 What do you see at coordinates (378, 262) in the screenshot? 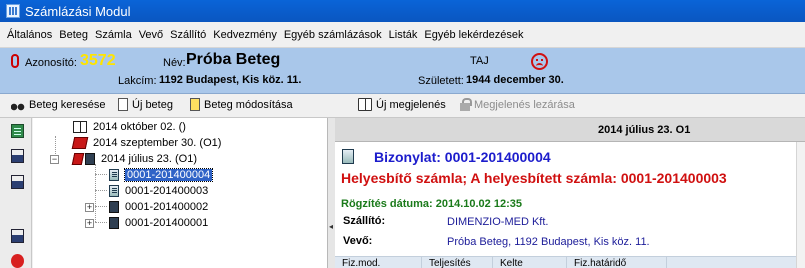
I see `column-header: Fiz.mod.` at bounding box center [378, 262].